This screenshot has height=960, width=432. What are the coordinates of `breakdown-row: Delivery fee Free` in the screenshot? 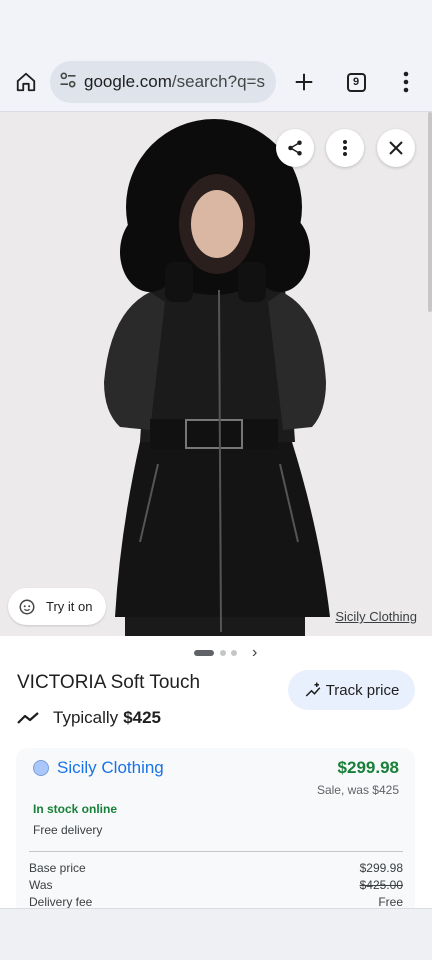 It's located at (216, 902).